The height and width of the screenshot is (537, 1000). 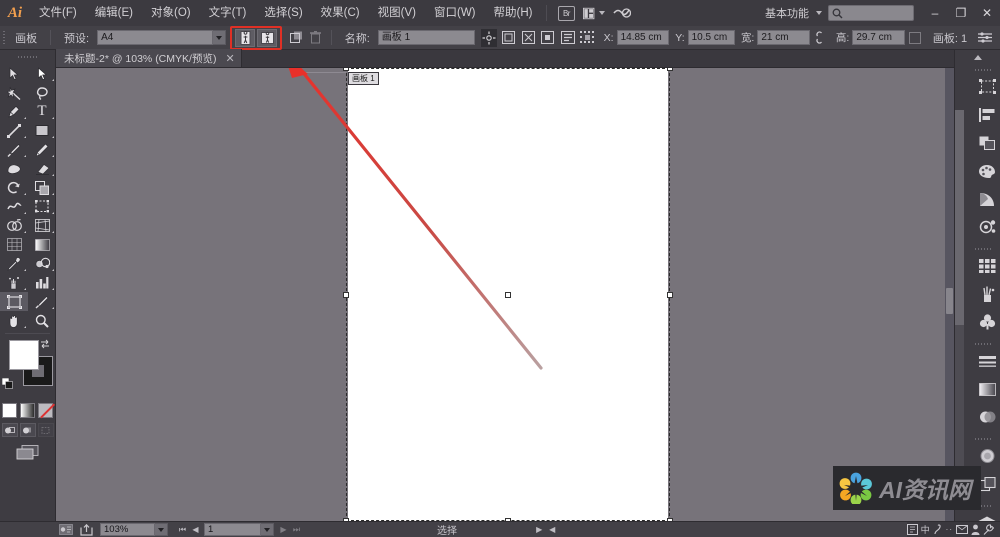 I want to click on scale-tool, so click(x=42, y=187).